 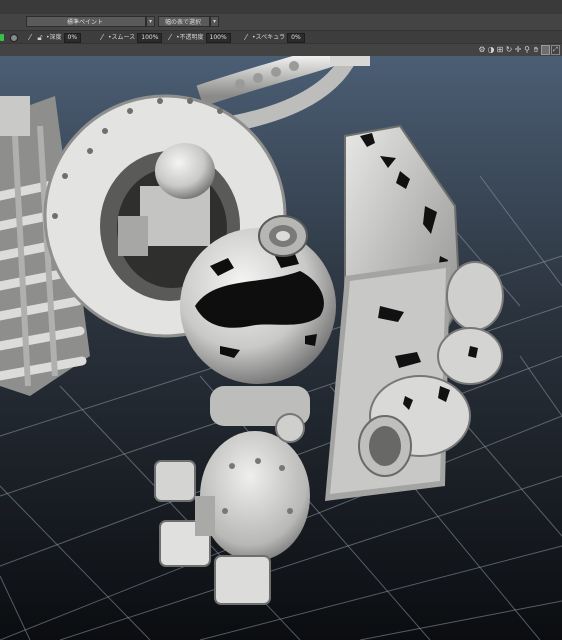 What do you see at coordinates (246, 37) in the screenshot?
I see `specular-icon: ⁄` at bounding box center [246, 37].